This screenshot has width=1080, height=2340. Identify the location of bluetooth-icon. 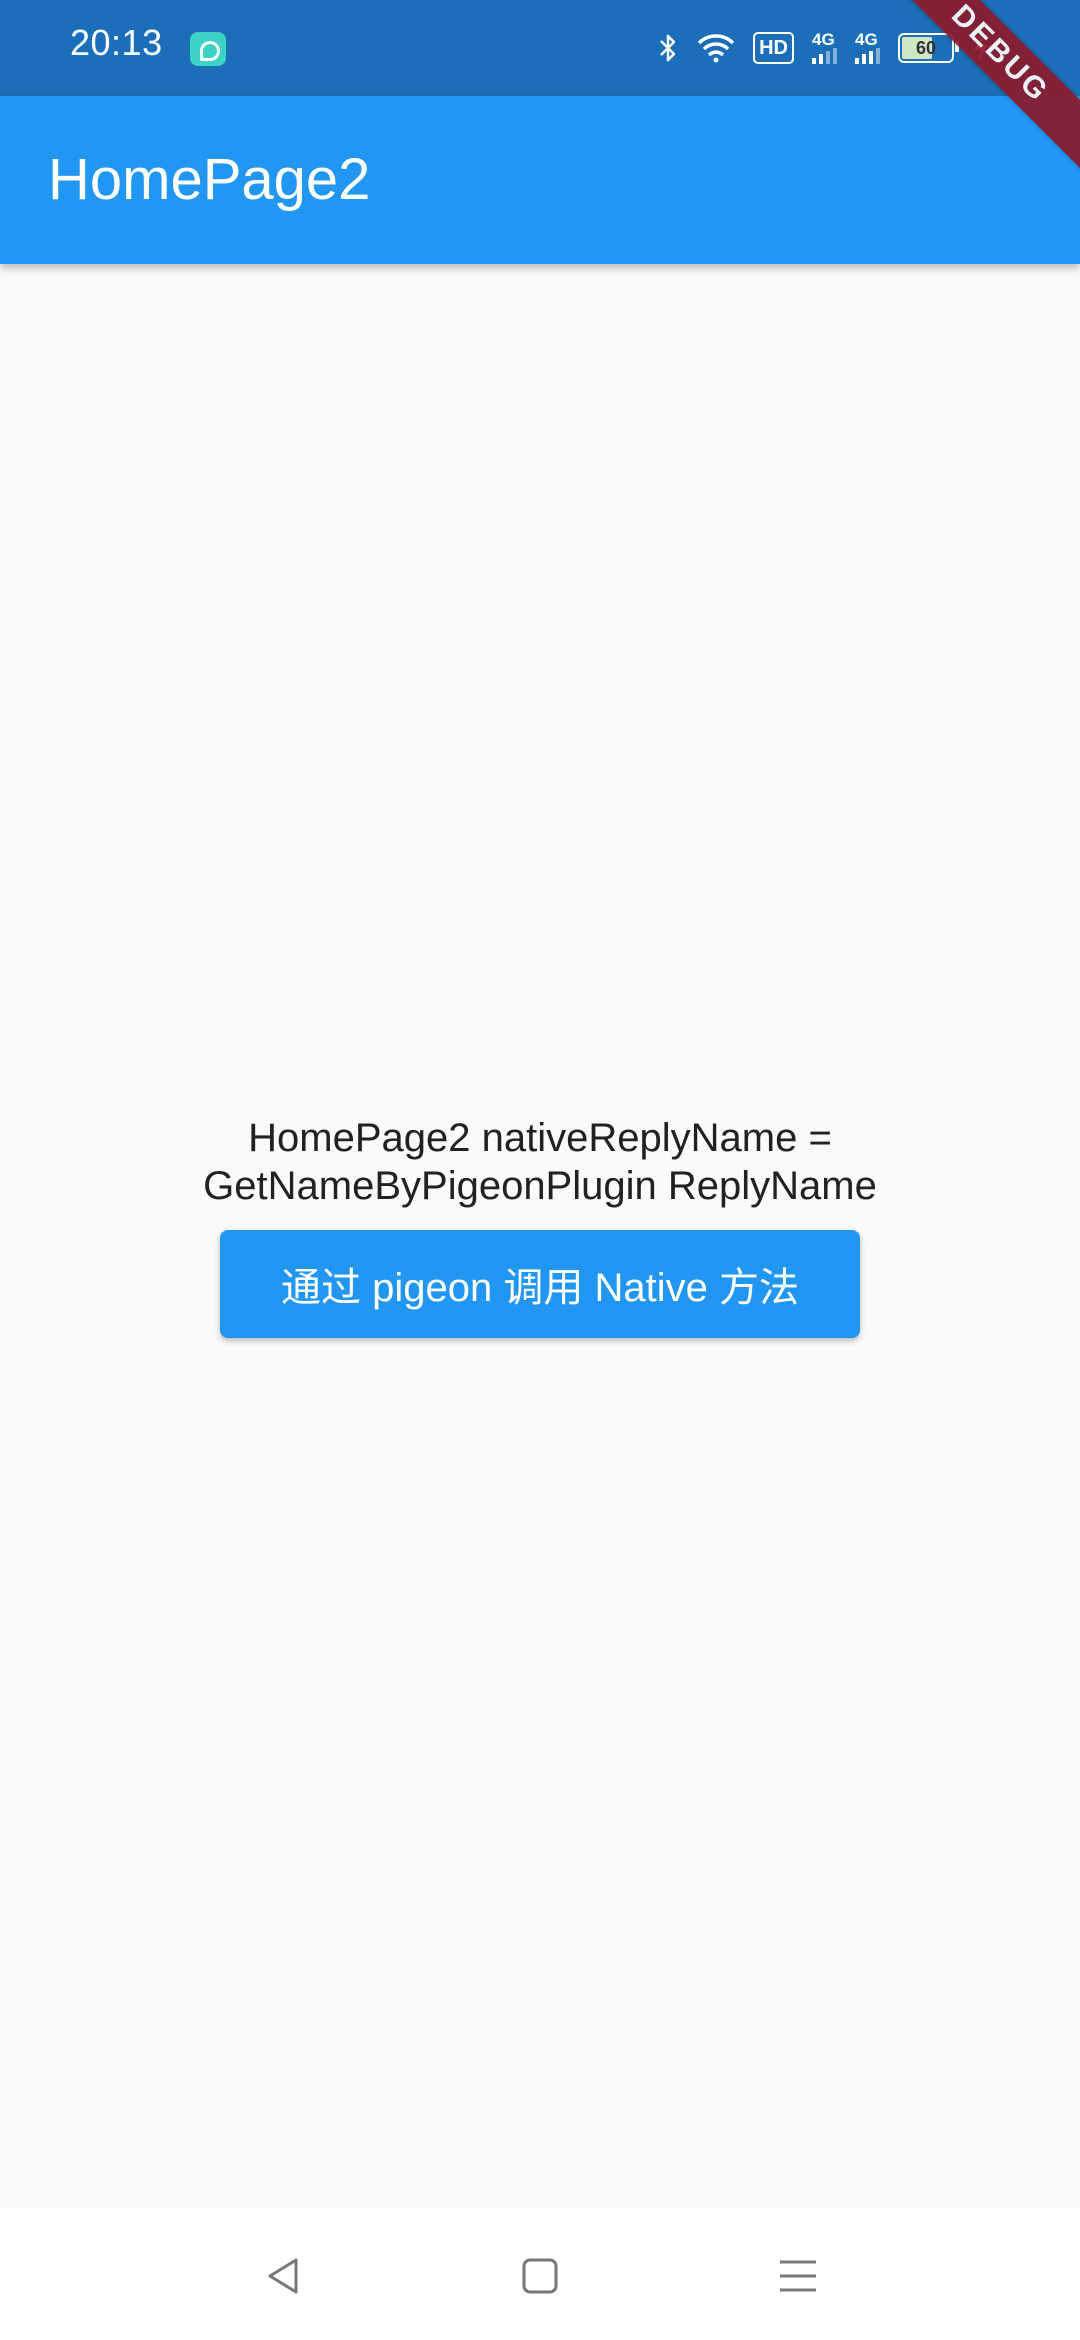
(668, 48).